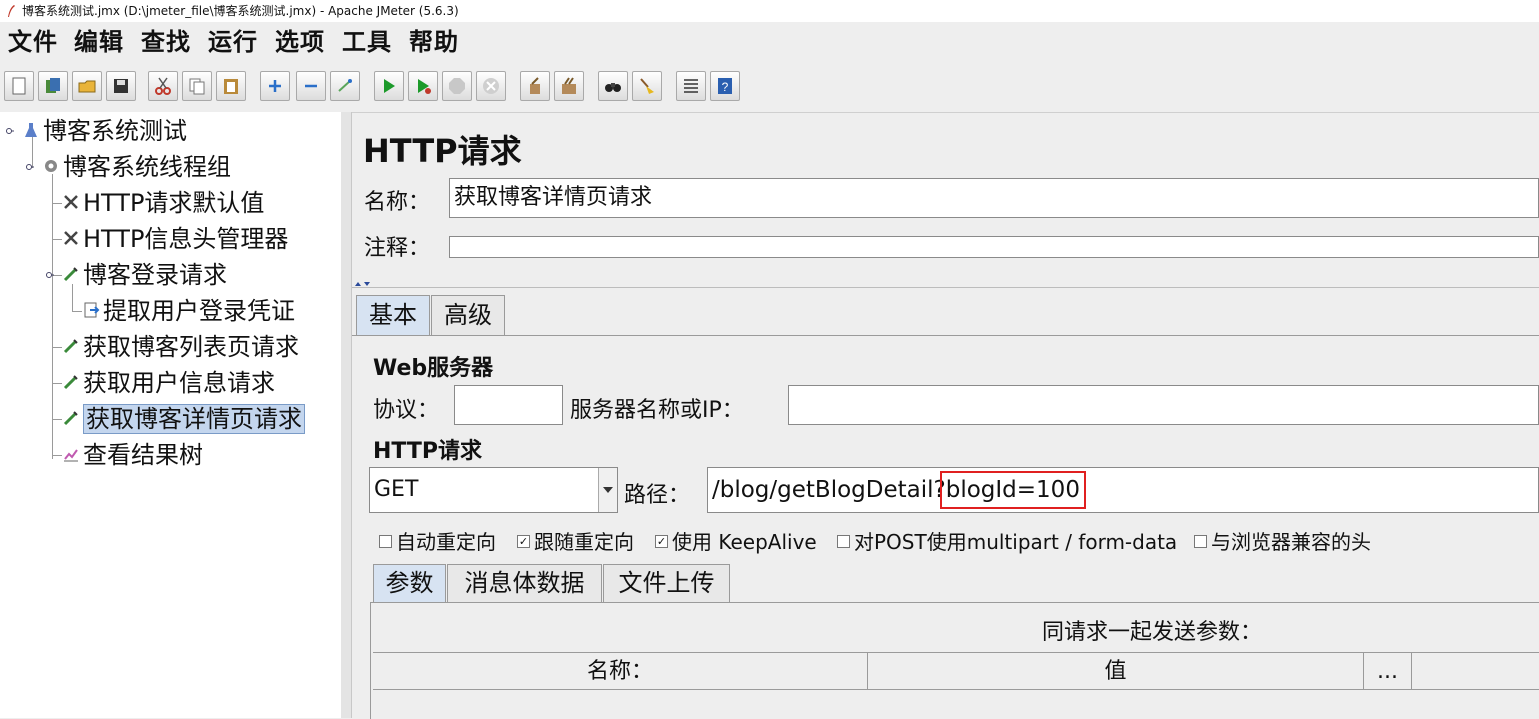 Image resolution: width=1539 pixels, height=719 pixels. What do you see at coordinates (144, 275) in the screenshot?
I see `tree-item-login-request: 博客登录请求` at bounding box center [144, 275].